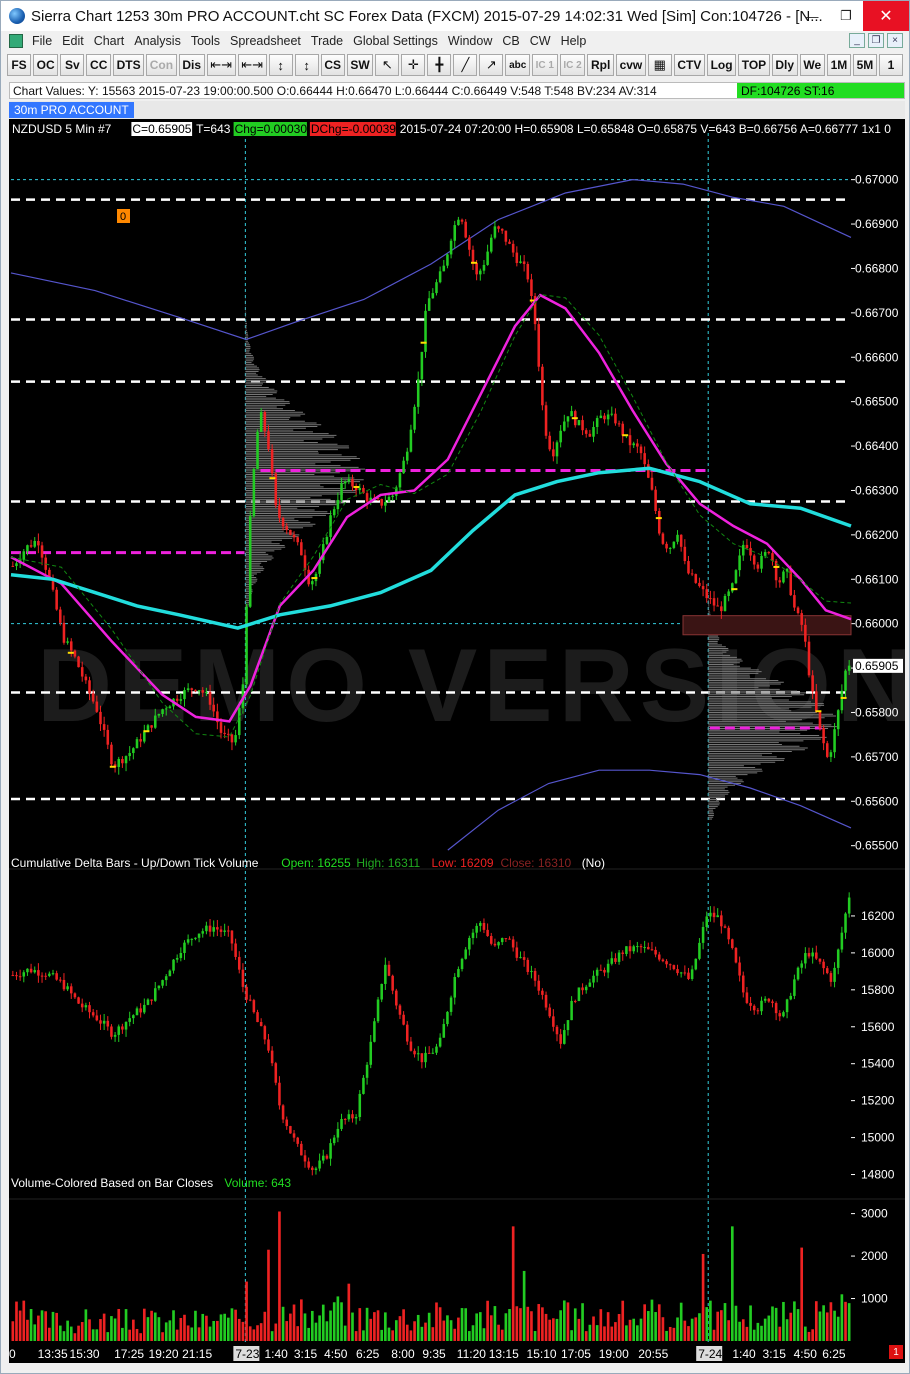 This screenshot has width=910, height=1374. I want to click on menu-edit: Edit, so click(73, 41).